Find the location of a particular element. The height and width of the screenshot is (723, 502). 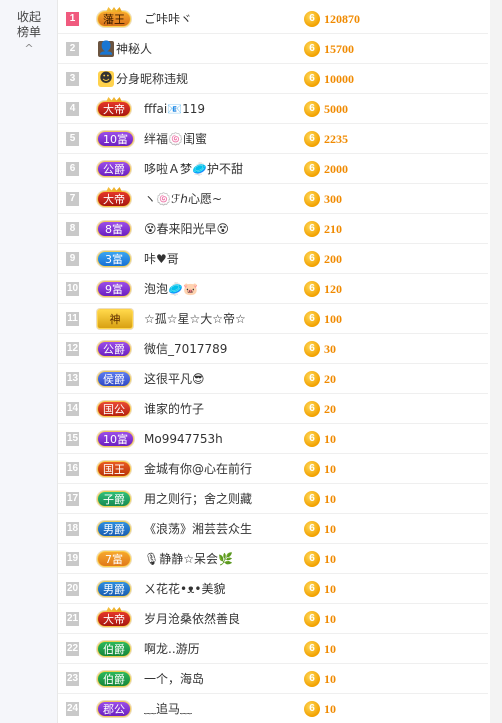

rank-title-badge: 3富 is located at coordinates (114, 259).